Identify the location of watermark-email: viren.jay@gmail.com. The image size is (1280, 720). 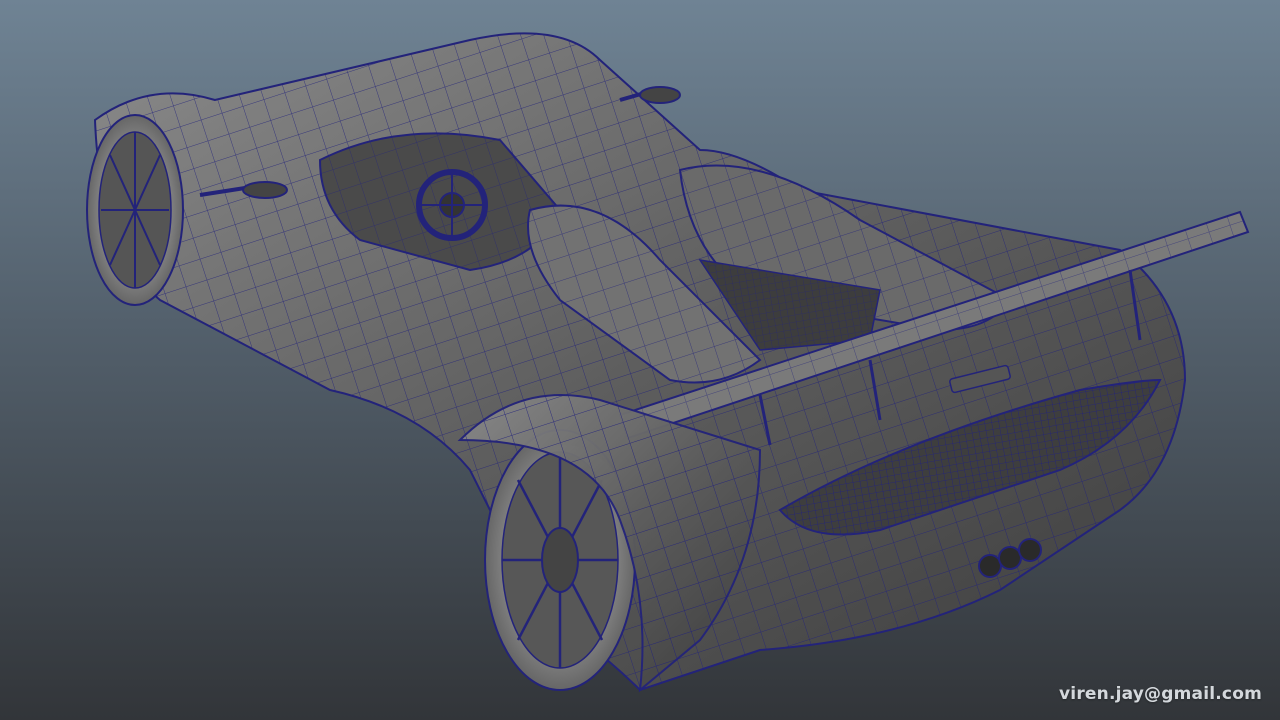
(1160, 694).